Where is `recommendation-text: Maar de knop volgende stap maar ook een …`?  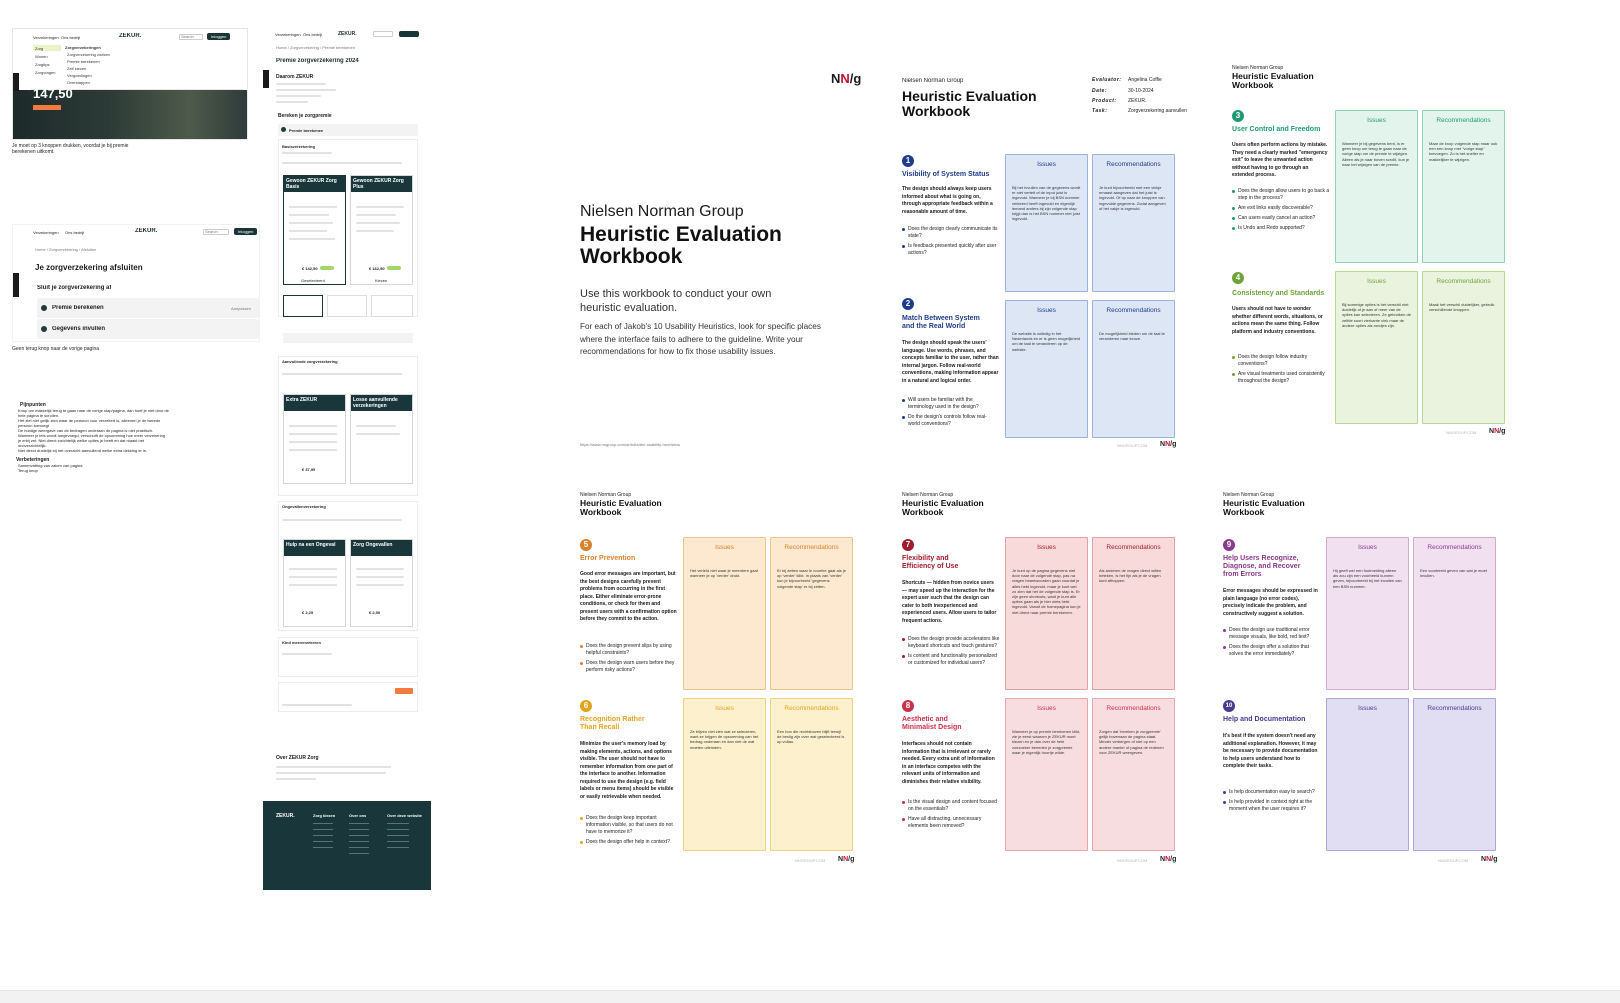
recommendation-text: Maar de knop volgende stap maar ook een … is located at coordinates (1463, 151).